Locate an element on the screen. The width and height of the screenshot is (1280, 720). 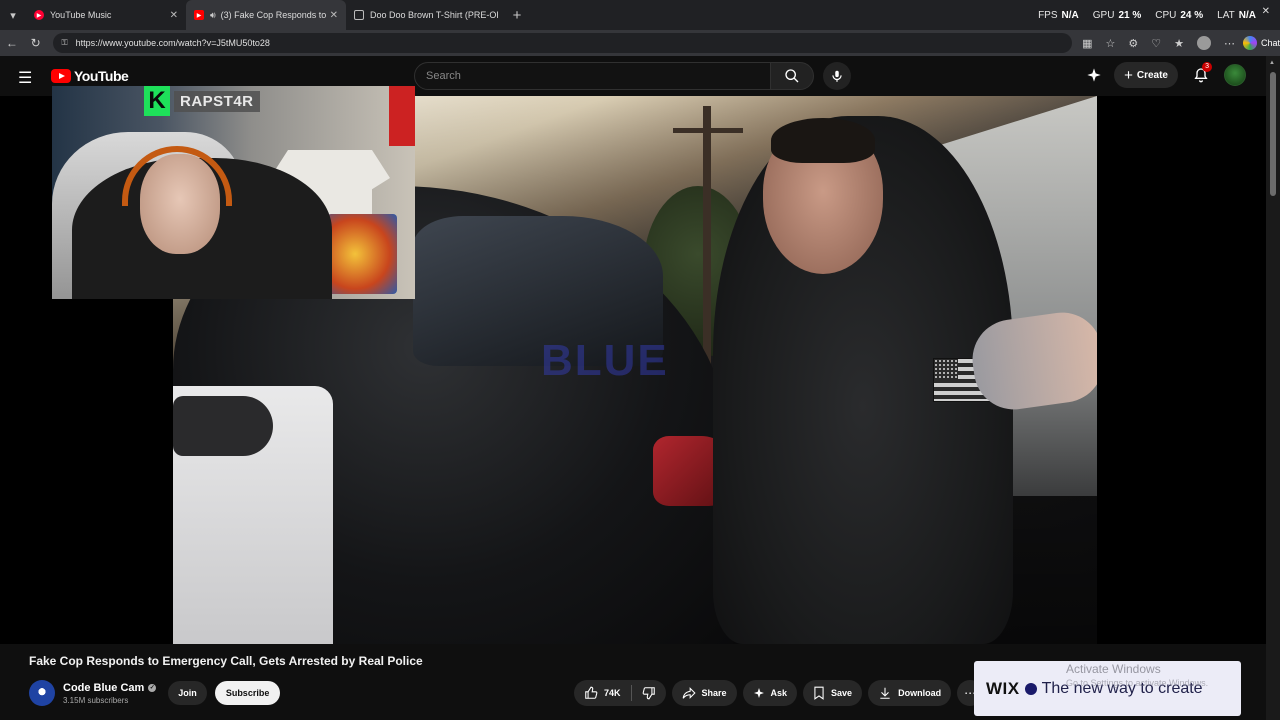
toolbar-icons: ▦ ☆ ⚙ ♡ ★ ⋯ is located at coordinates (1158, 43).